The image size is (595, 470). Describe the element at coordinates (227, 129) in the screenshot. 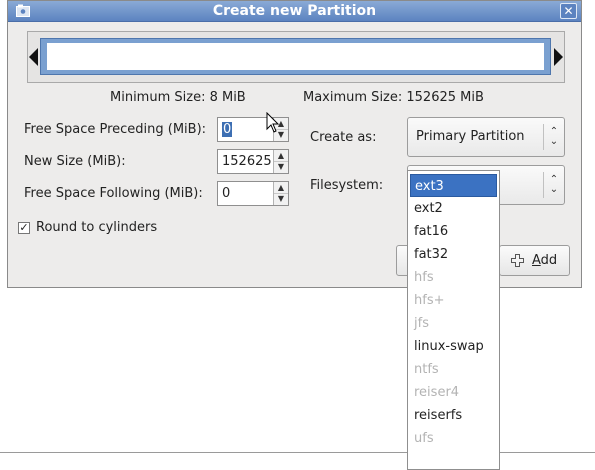

I see `free-space-preceding-value: 0` at that location.